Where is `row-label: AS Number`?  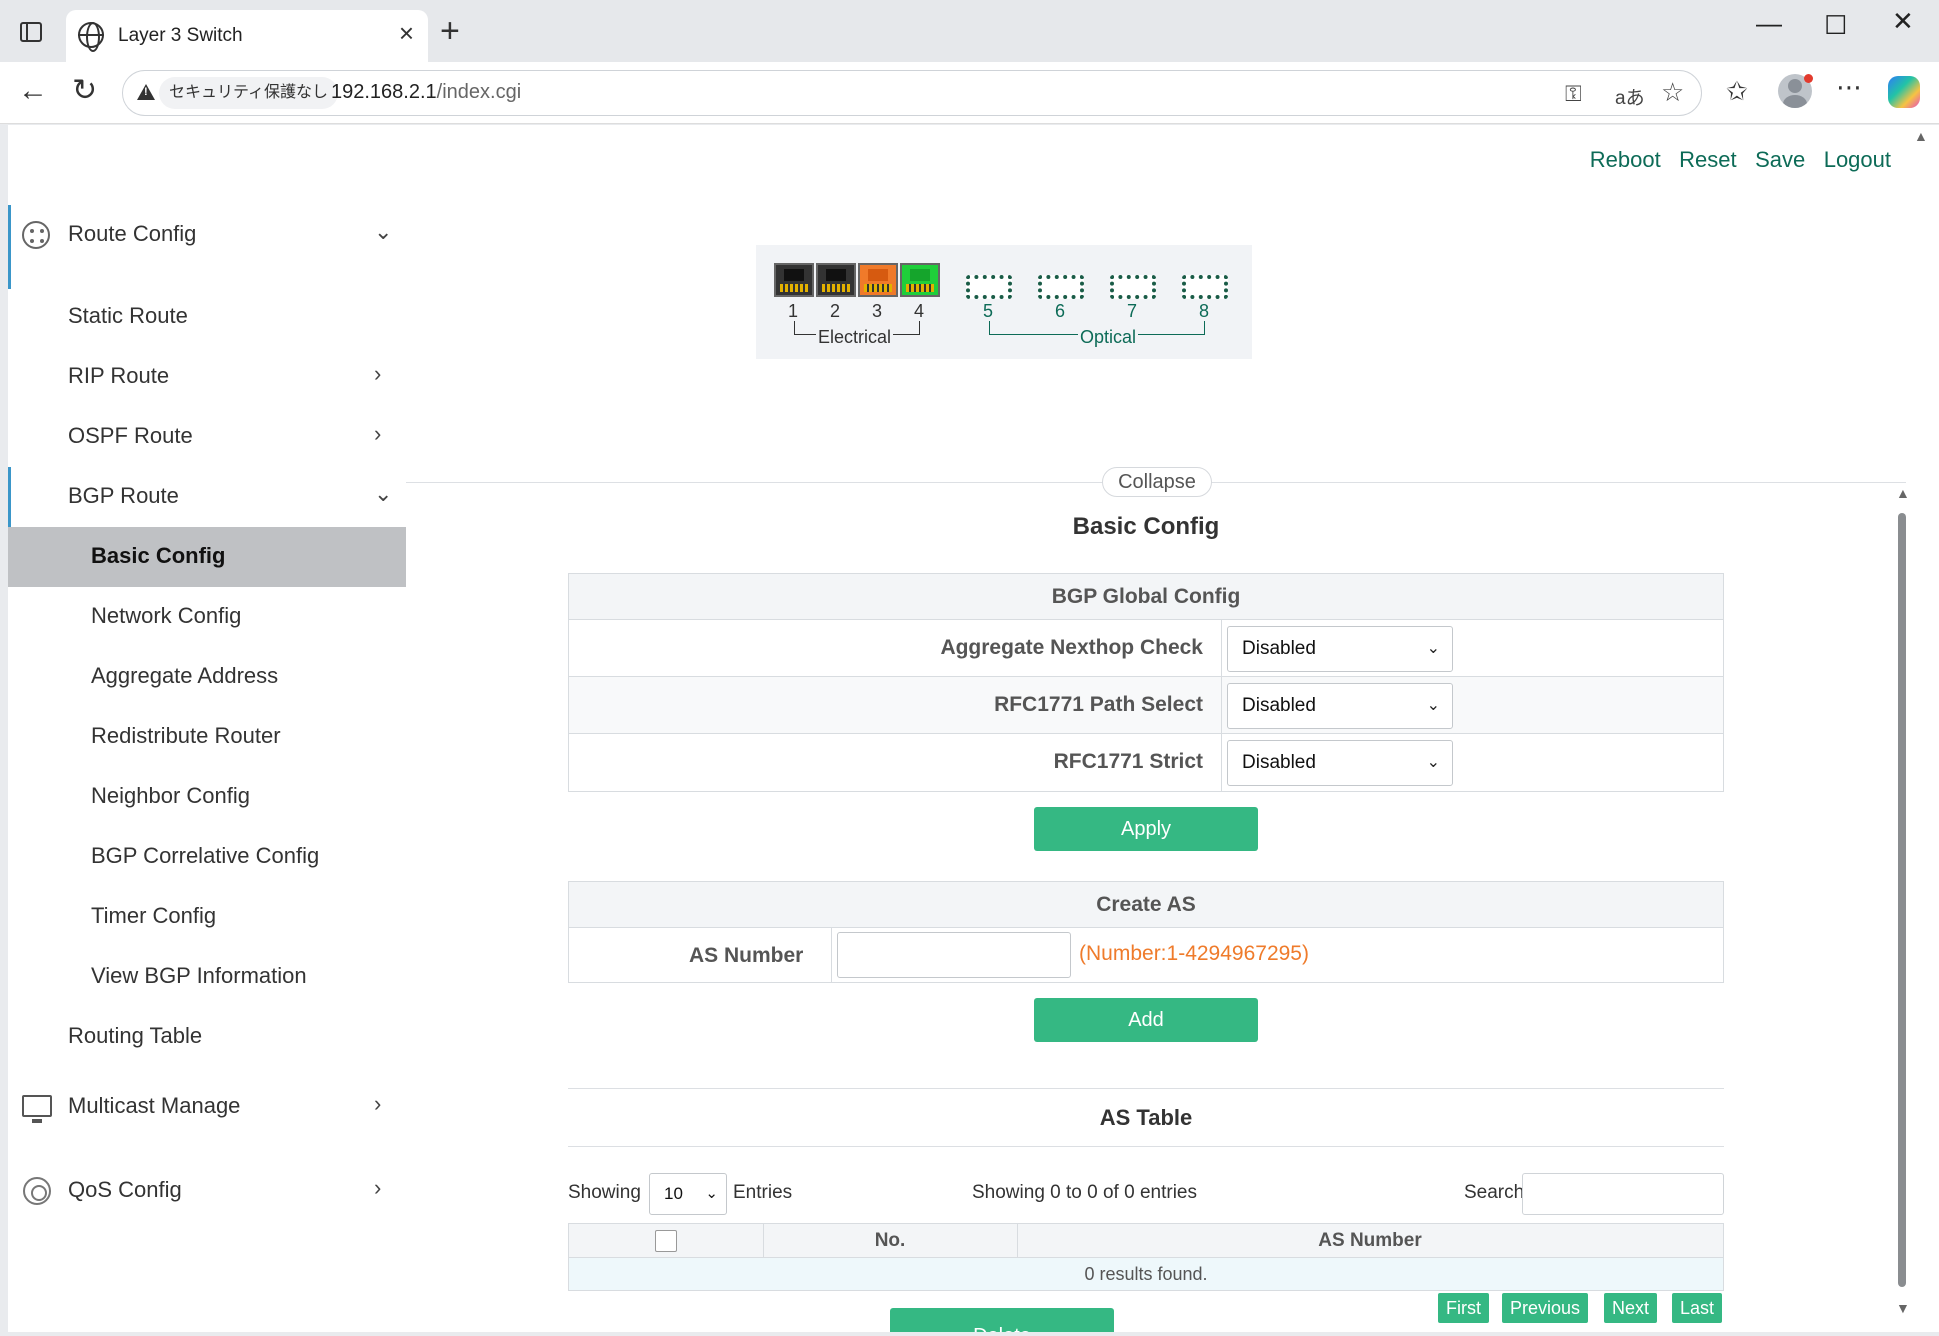
row-label: AS Number is located at coordinates (746, 955).